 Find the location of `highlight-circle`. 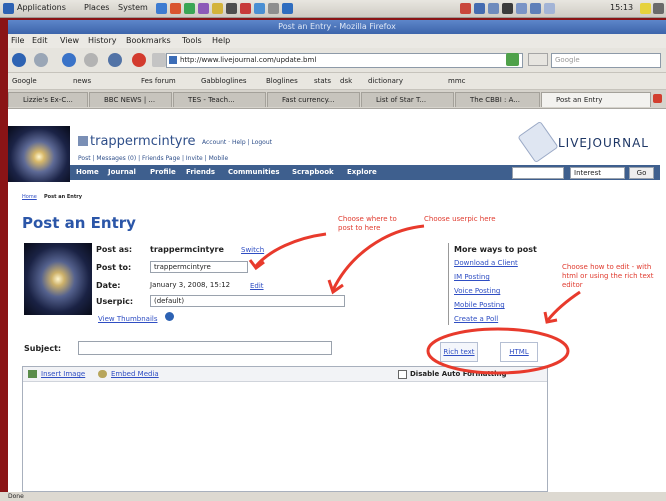

highlight-circle is located at coordinates (498, 351).